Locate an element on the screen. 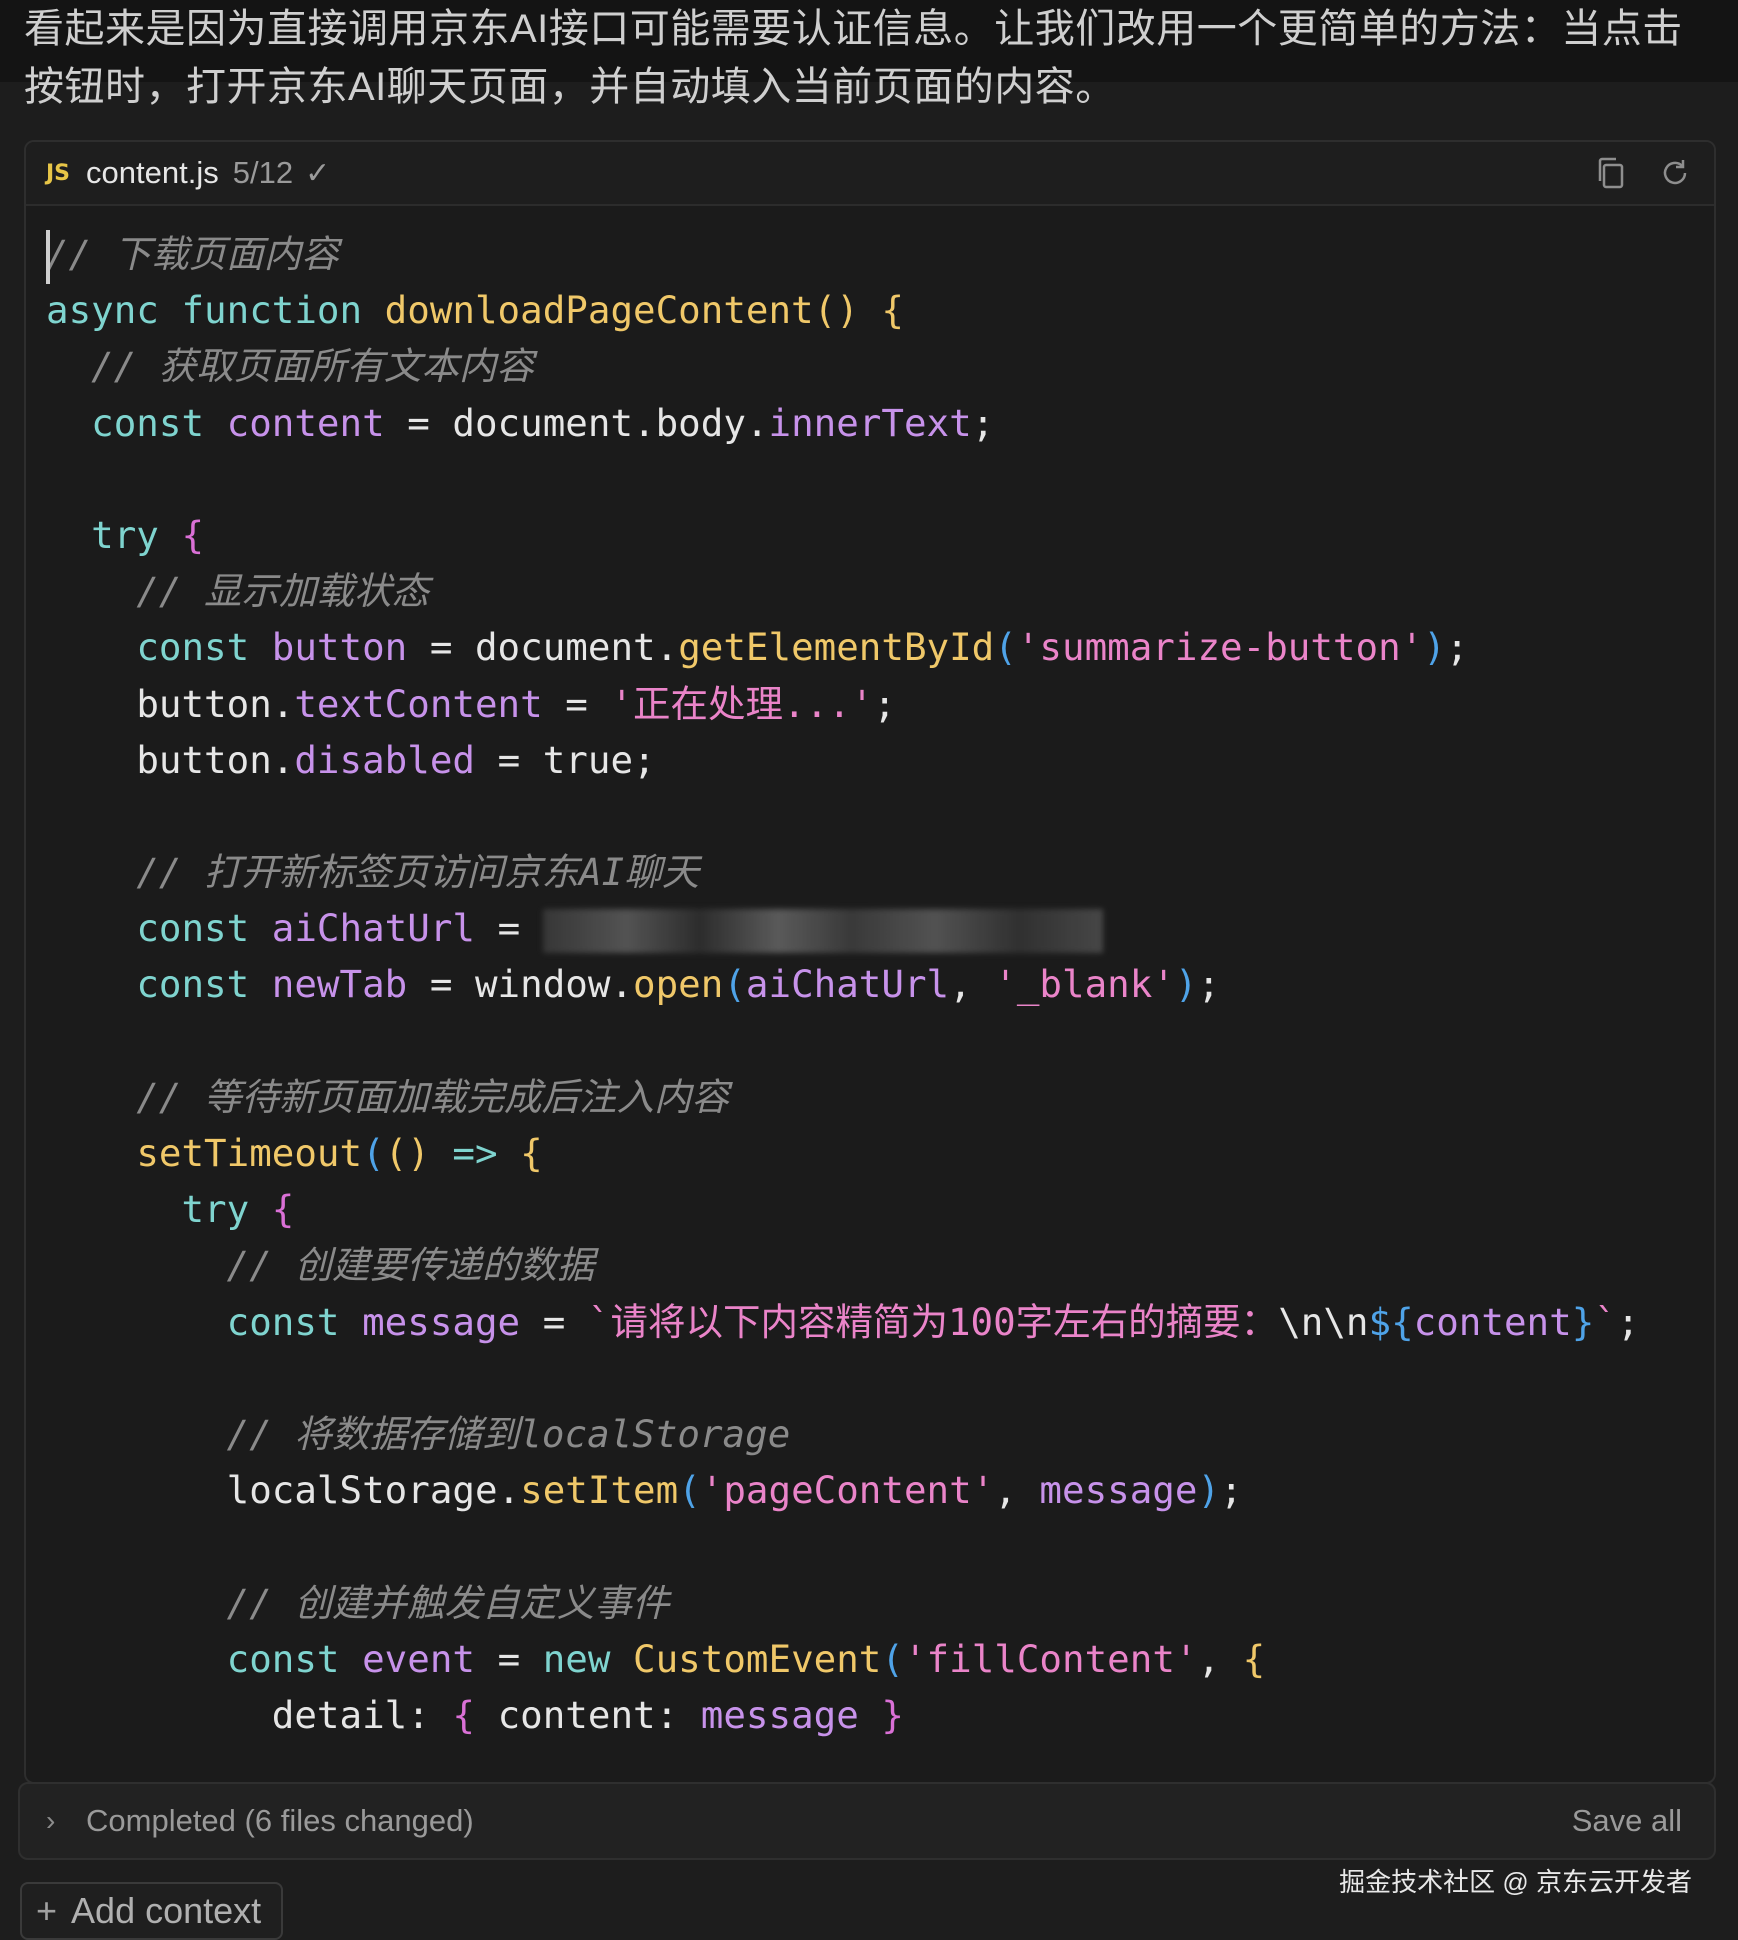  code-line-2: async function downloadPageContent() { is located at coordinates (475, 310).